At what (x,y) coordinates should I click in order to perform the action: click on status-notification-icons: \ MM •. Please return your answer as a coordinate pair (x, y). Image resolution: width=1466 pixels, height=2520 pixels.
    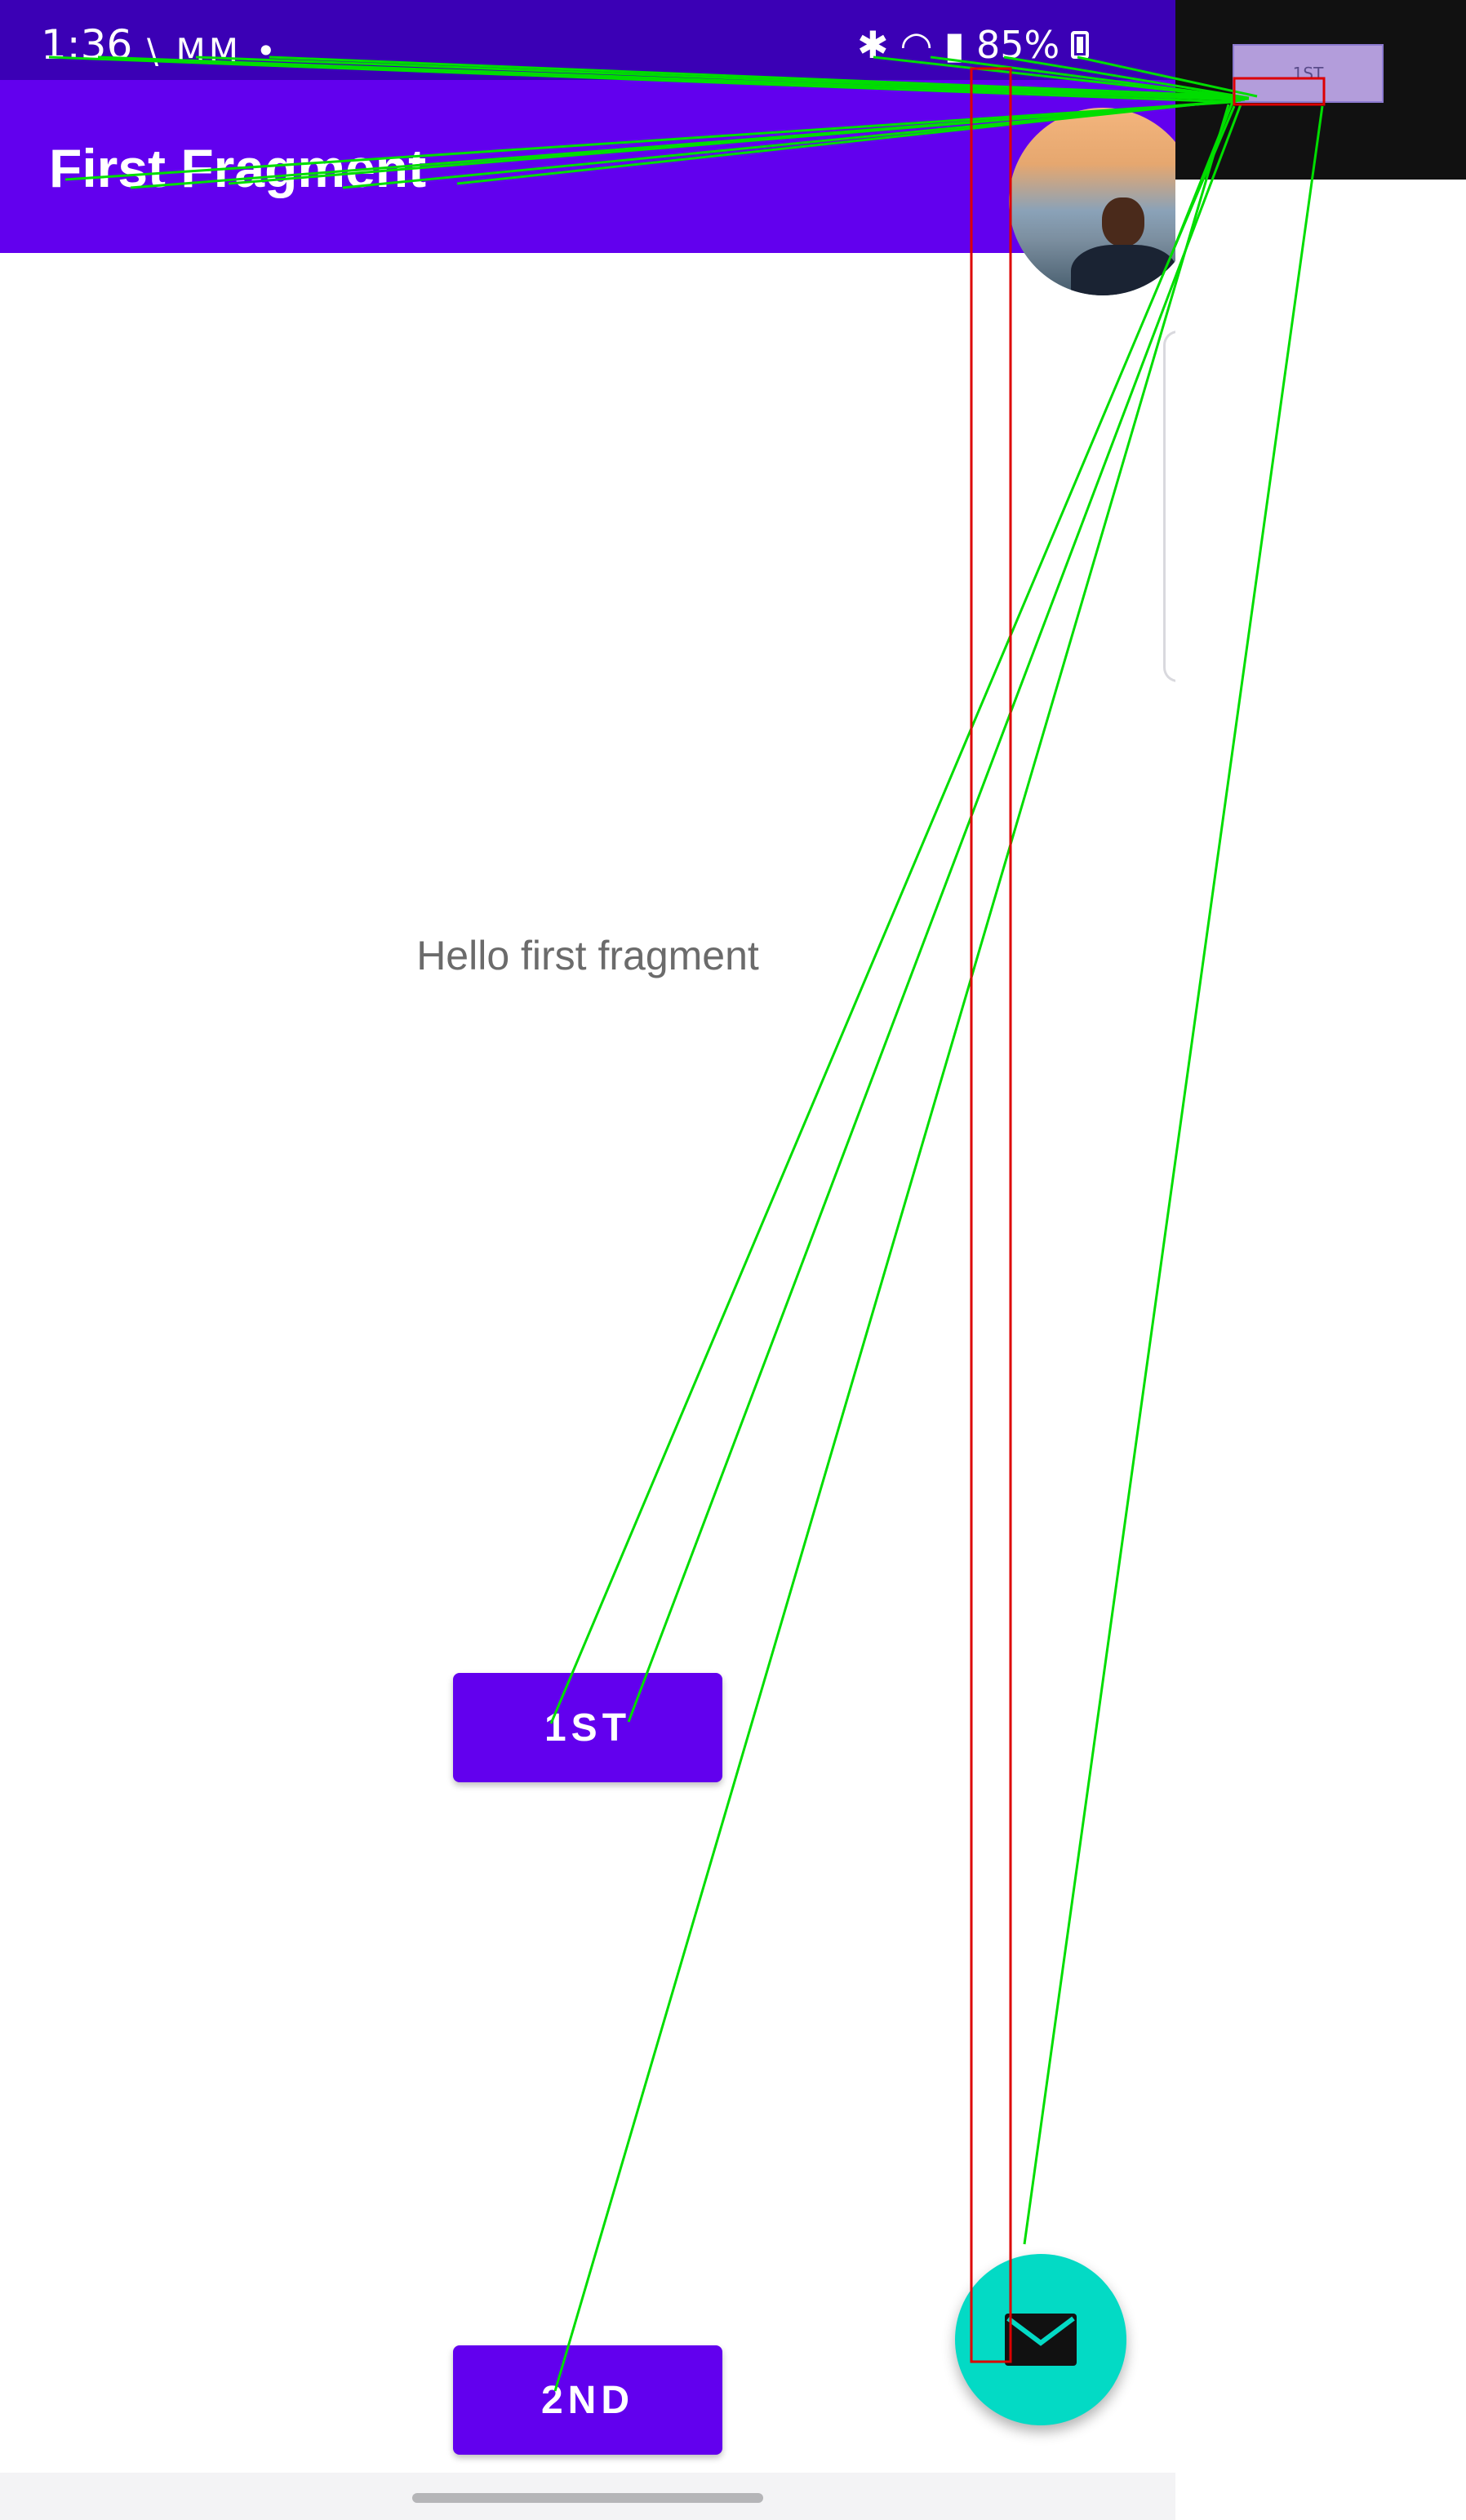
    Looking at the image, I should click on (213, 51).